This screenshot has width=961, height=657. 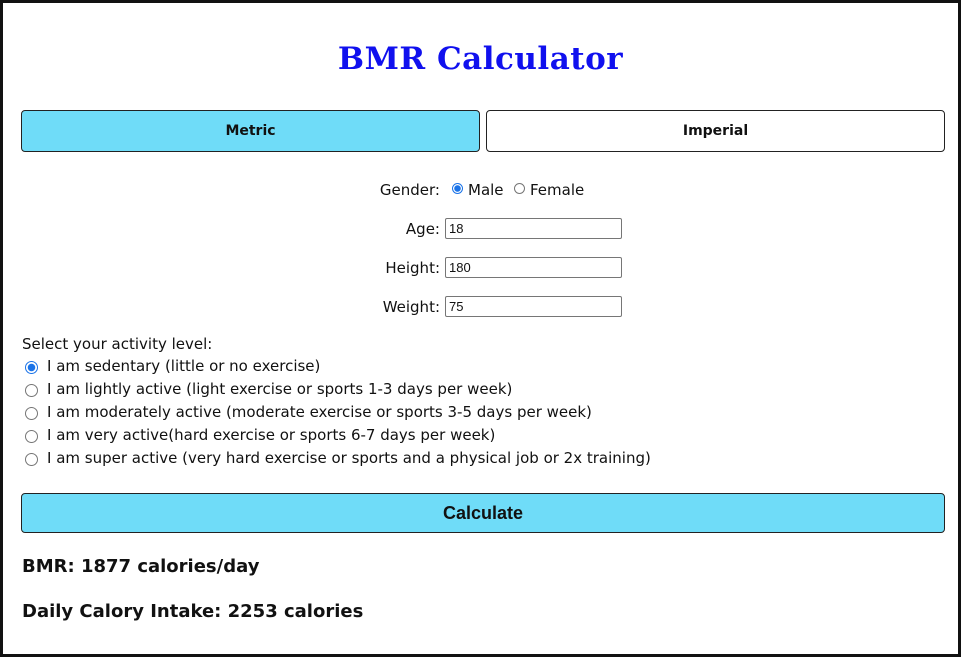 What do you see at coordinates (519, 188) in the screenshot?
I see `gender-female-radio` at bounding box center [519, 188].